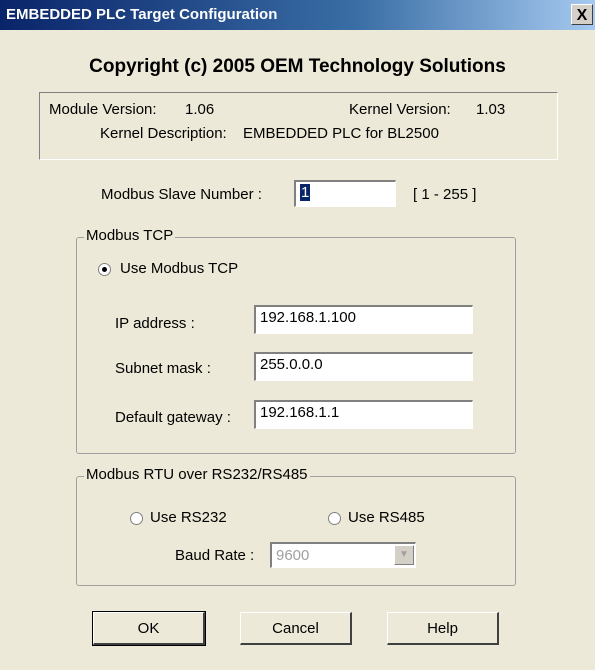  What do you see at coordinates (363, 366) in the screenshot?
I see `subnet-mask-input: 255.0.0.0` at bounding box center [363, 366].